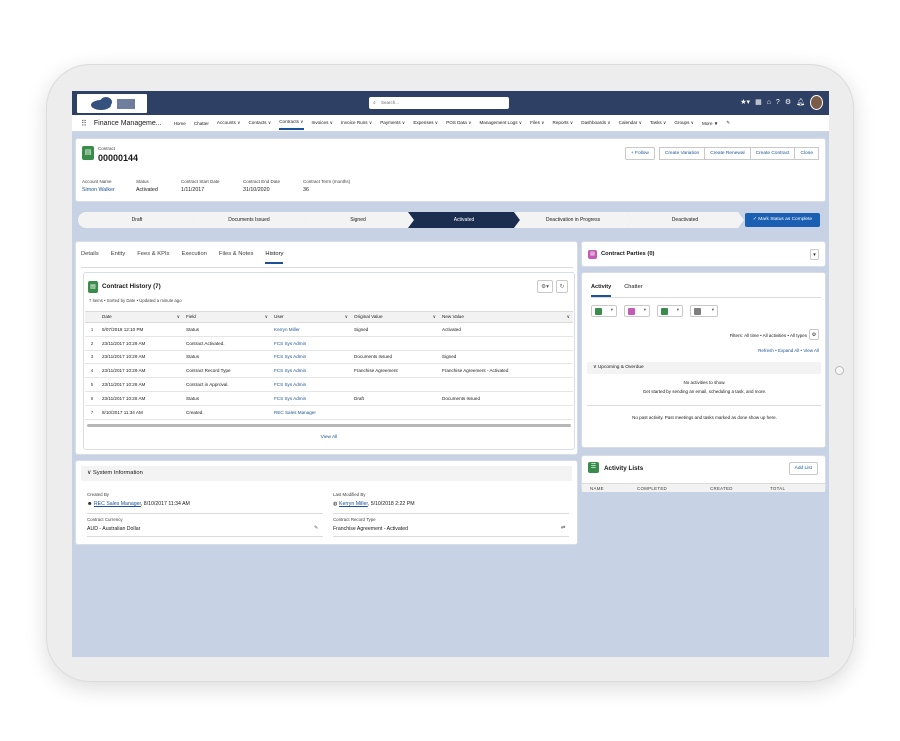  What do you see at coordinates (306, 190) in the screenshot?
I see `field-value: 36` at bounding box center [306, 190].